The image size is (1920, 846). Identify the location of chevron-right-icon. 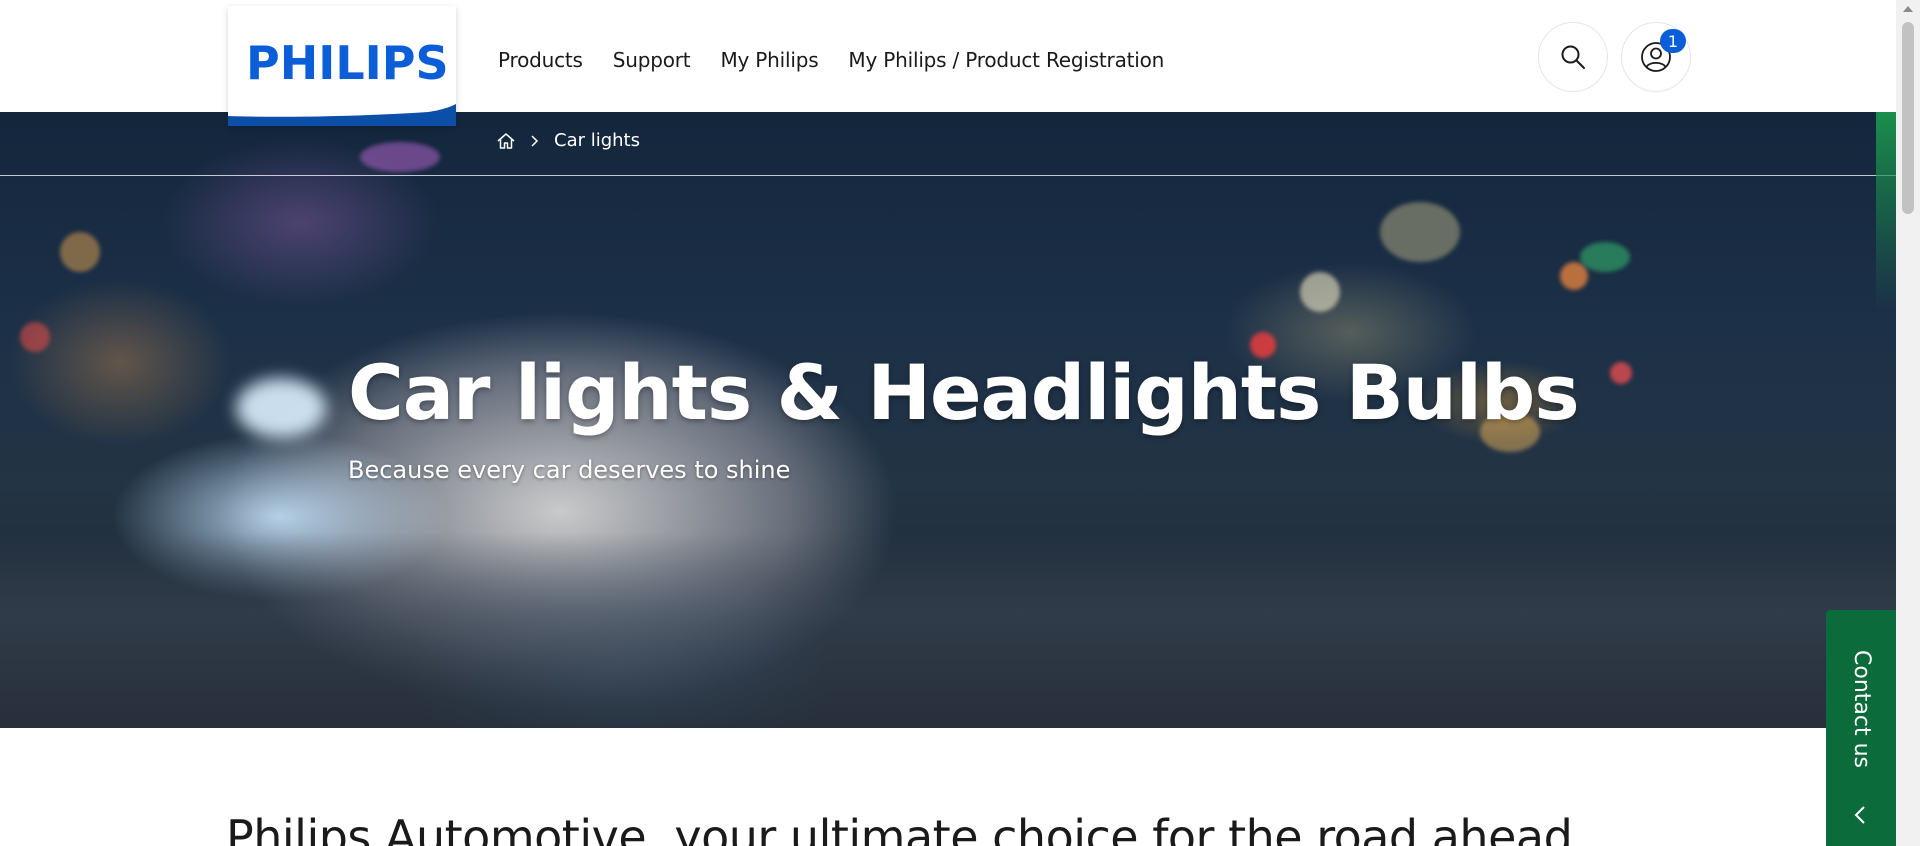
(535, 140).